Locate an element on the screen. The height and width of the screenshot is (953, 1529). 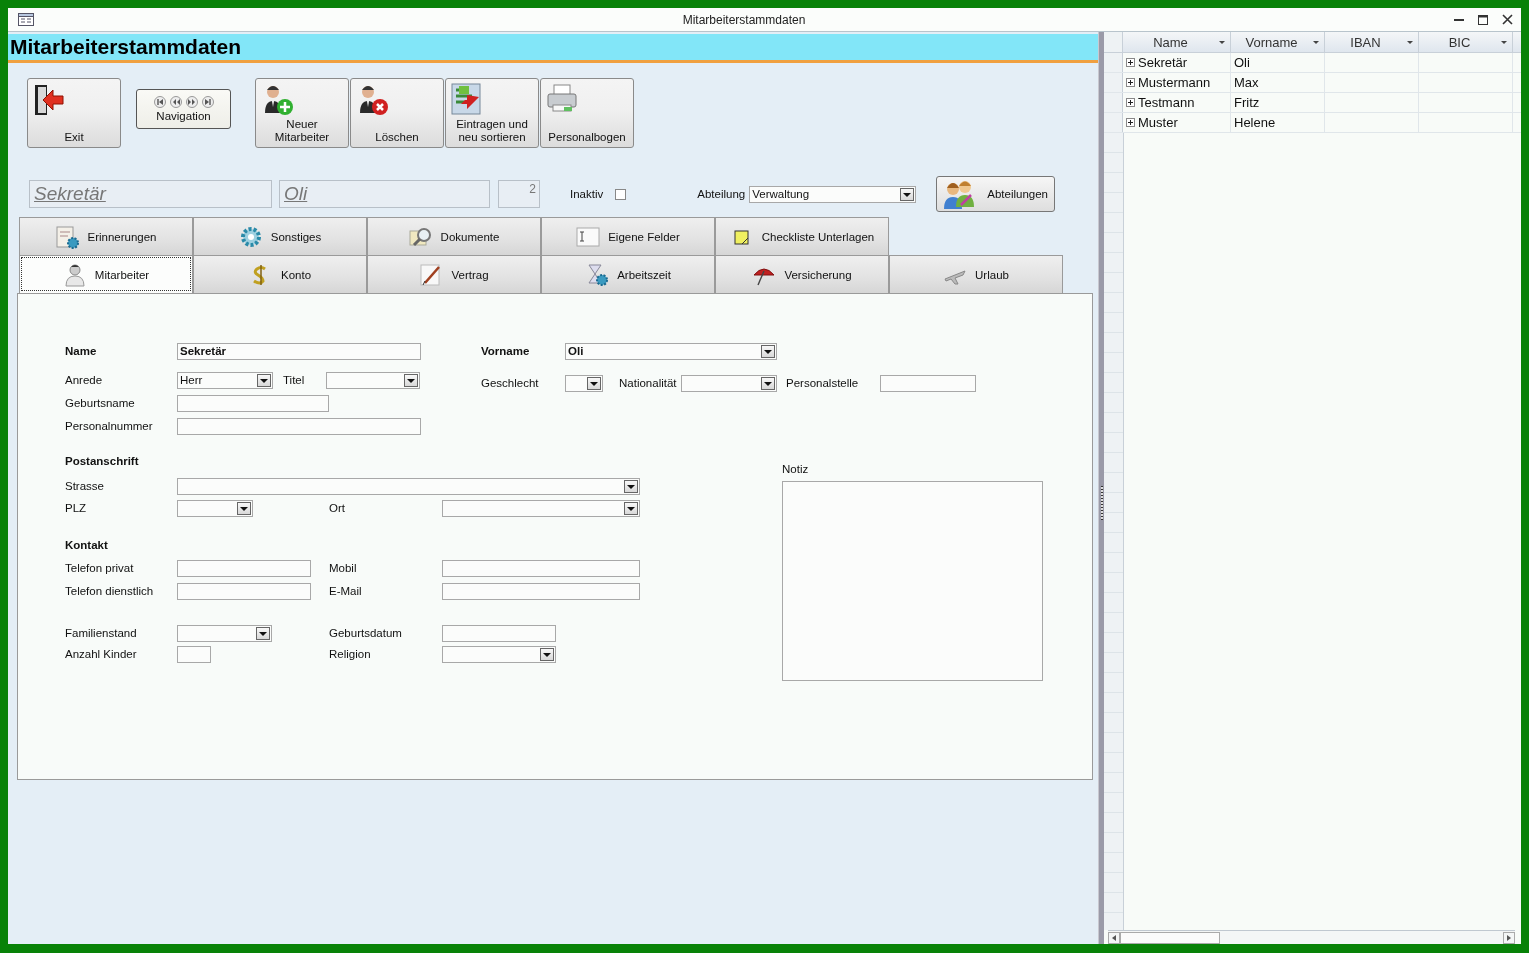
tab: Konto is located at coordinates (280, 274).